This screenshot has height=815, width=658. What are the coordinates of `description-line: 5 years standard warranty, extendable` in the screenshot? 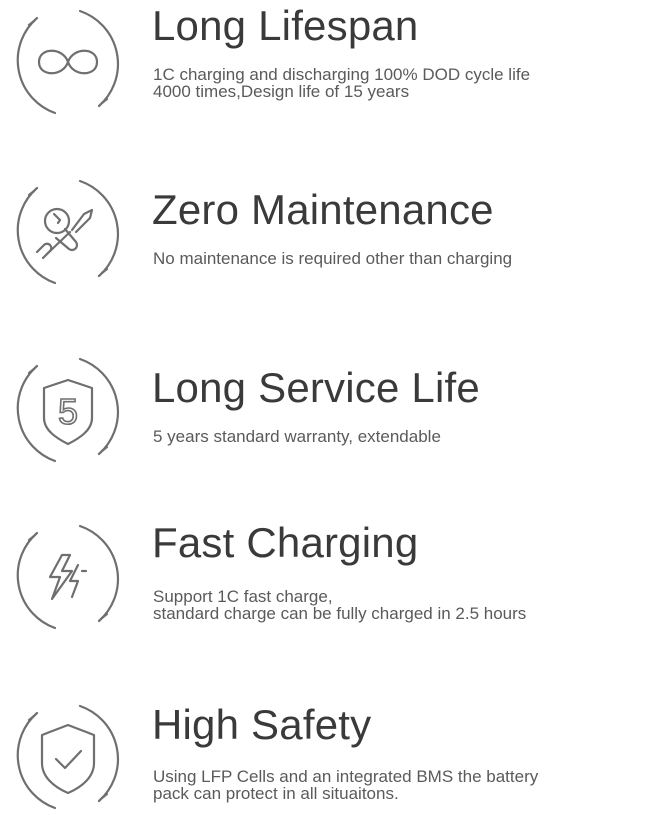 It's located at (297, 436).